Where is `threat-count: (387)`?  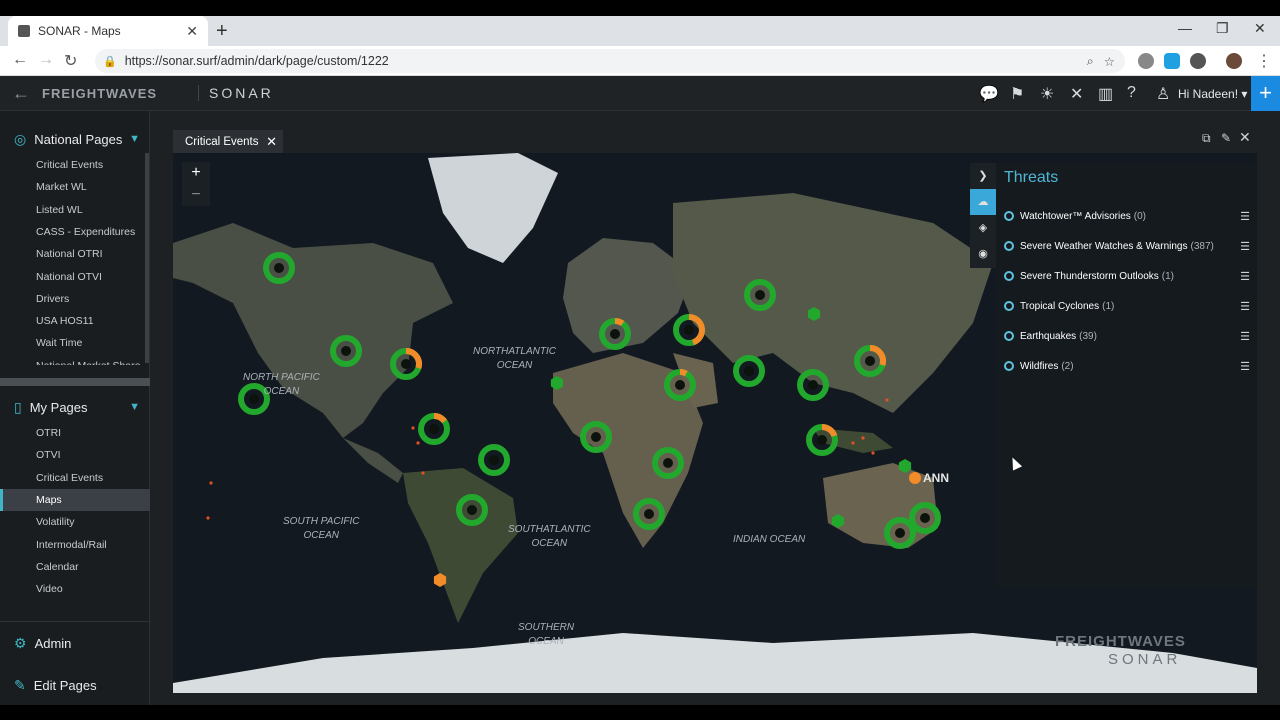
threat-count: (387) is located at coordinates (1202, 246).